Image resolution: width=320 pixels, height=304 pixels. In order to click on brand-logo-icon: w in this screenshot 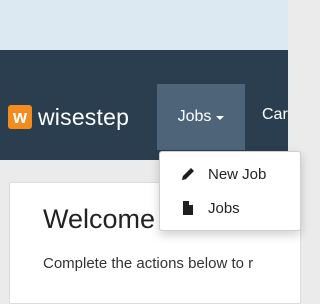, I will do `click(20, 117)`.